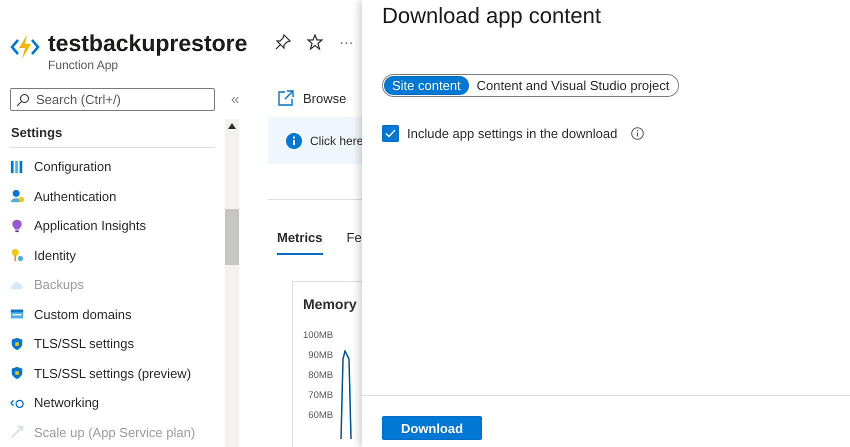  What do you see at coordinates (112, 373) in the screenshot?
I see `sidebar-item: TLS/SSL settings (preview)` at bounding box center [112, 373].